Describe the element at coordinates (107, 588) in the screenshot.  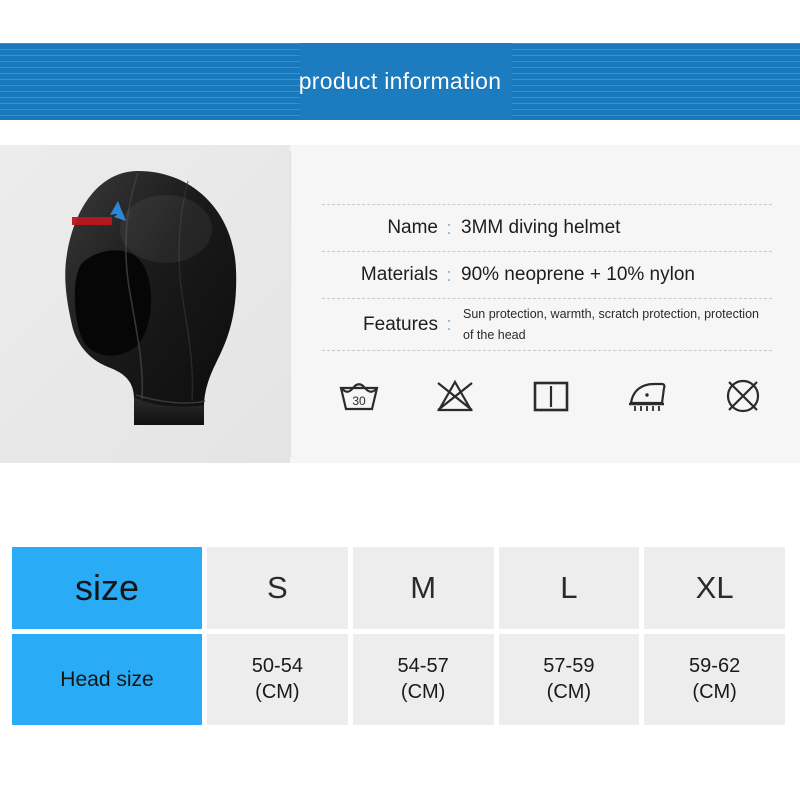
I see `size-chart-row-label-size: size` at that location.